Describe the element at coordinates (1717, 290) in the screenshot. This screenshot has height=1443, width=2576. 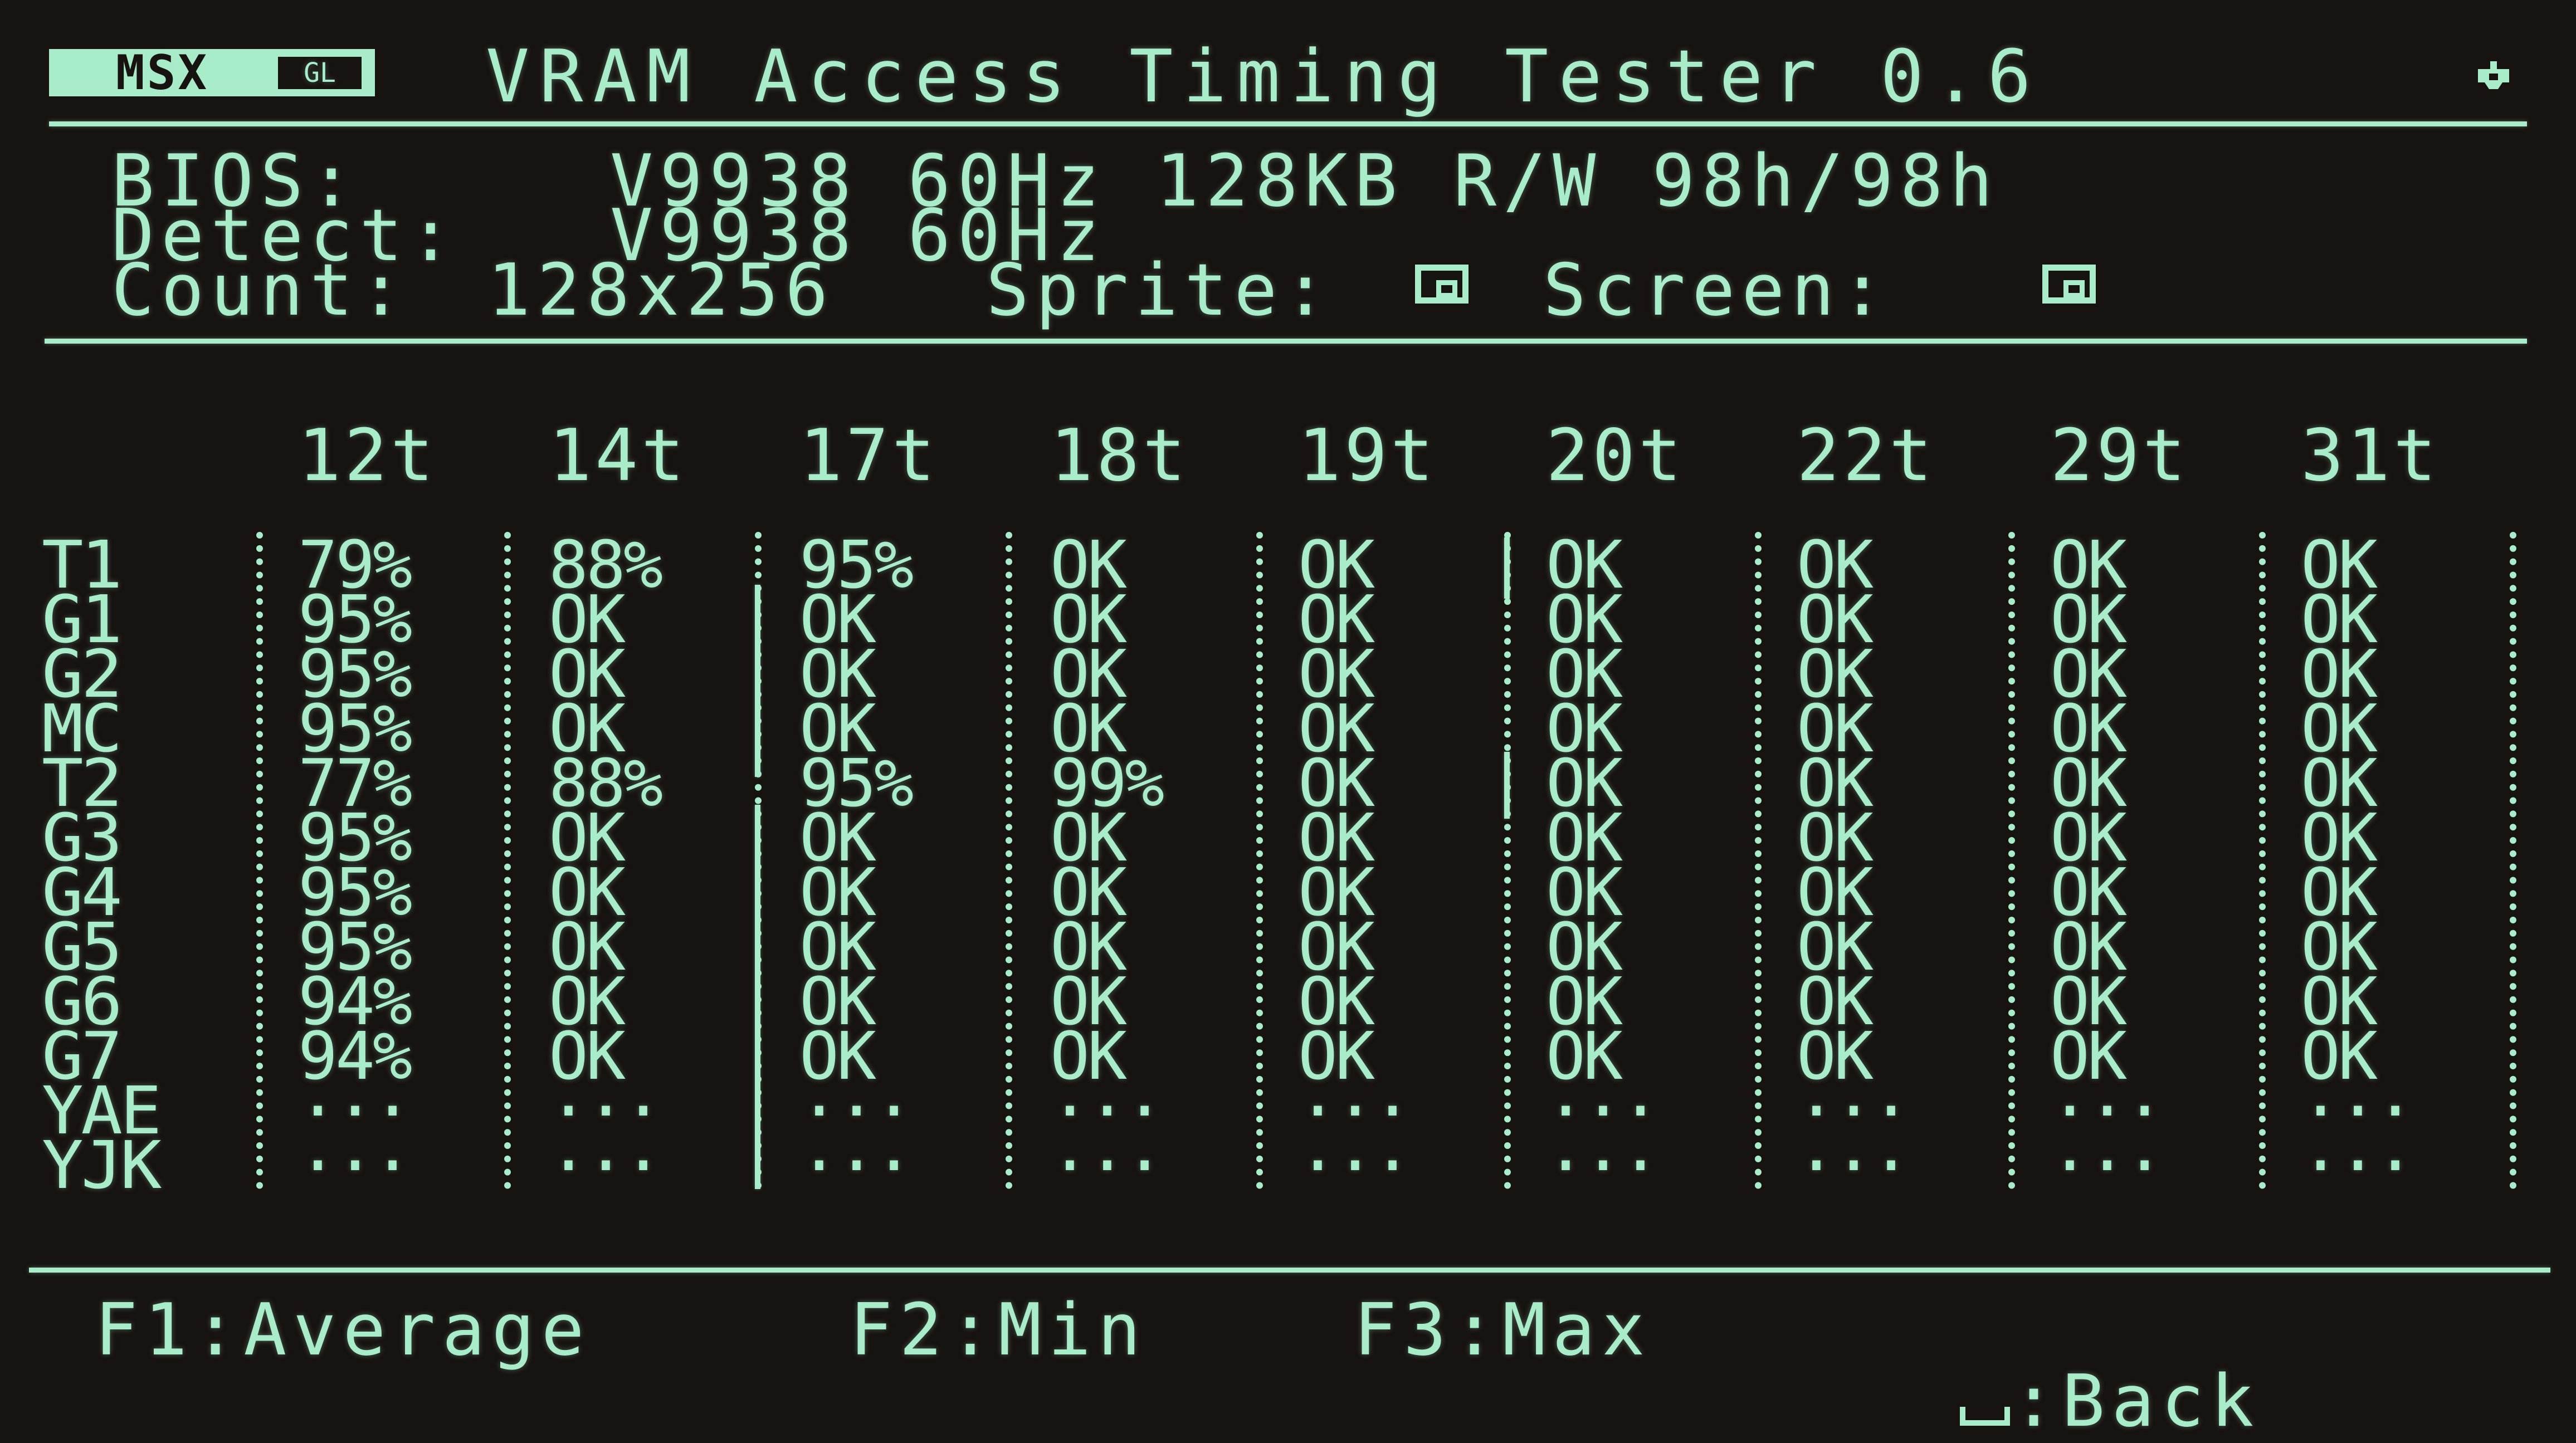
I see `screen-label: Screen:` at that location.